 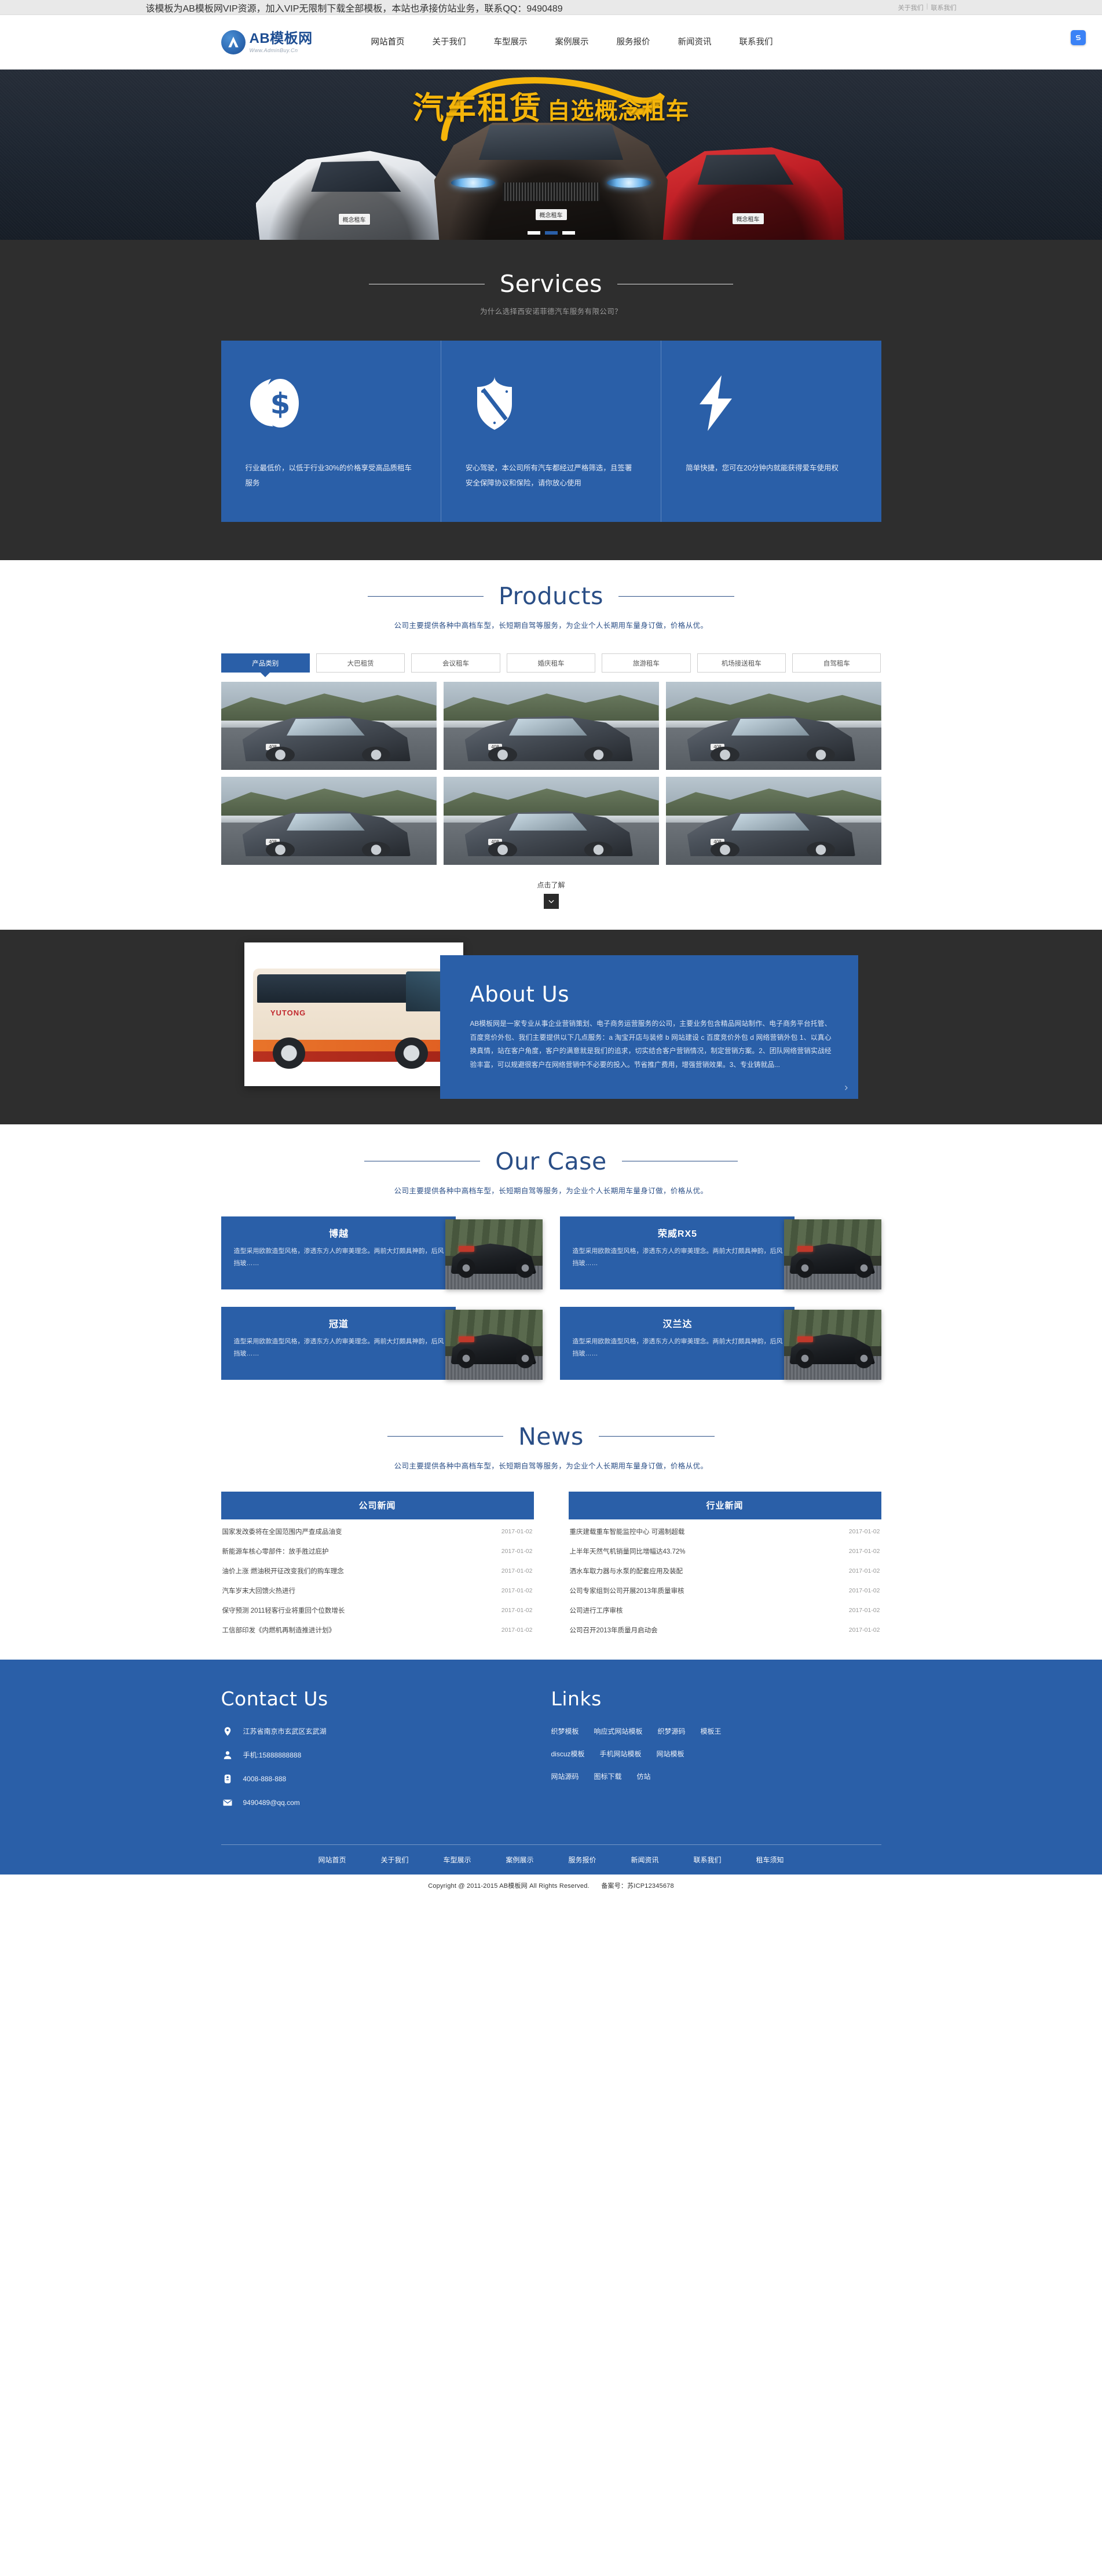 What do you see at coordinates (644, 1776) in the screenshot?
I see `link-site-clone: 仿站` at bounding box center [644, 1776].